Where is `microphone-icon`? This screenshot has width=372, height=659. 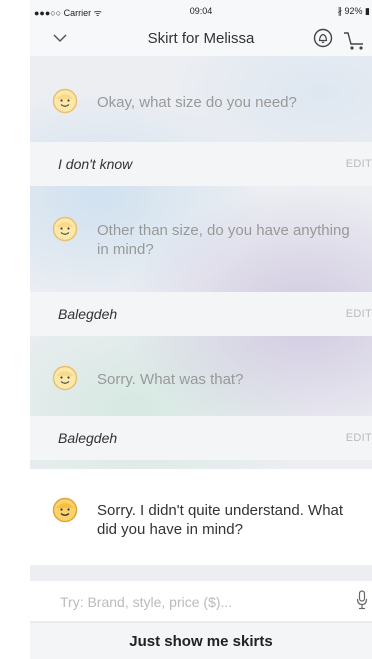 microphone-icon is located at coordinates (362, 600).